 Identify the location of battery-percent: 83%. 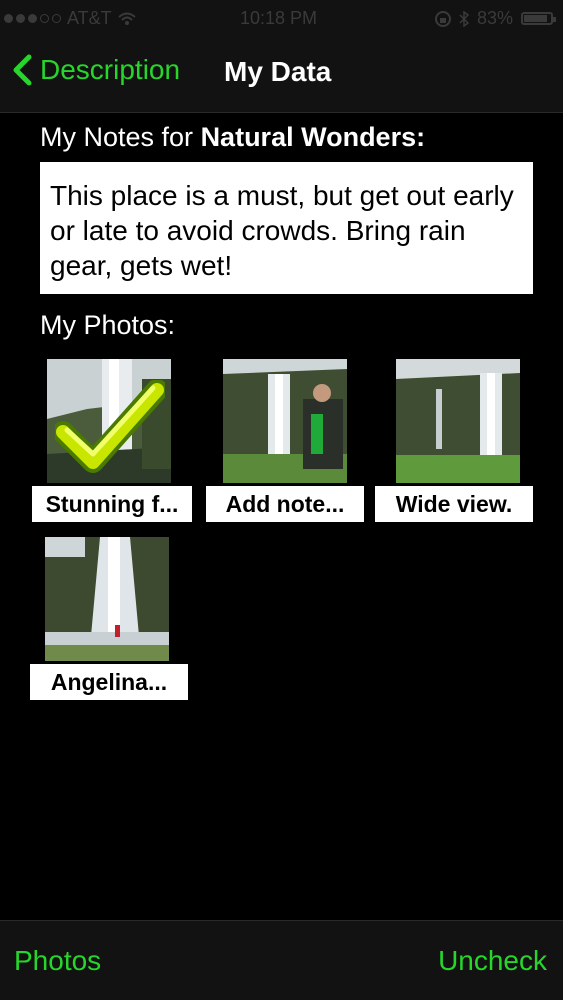
(494, 18).